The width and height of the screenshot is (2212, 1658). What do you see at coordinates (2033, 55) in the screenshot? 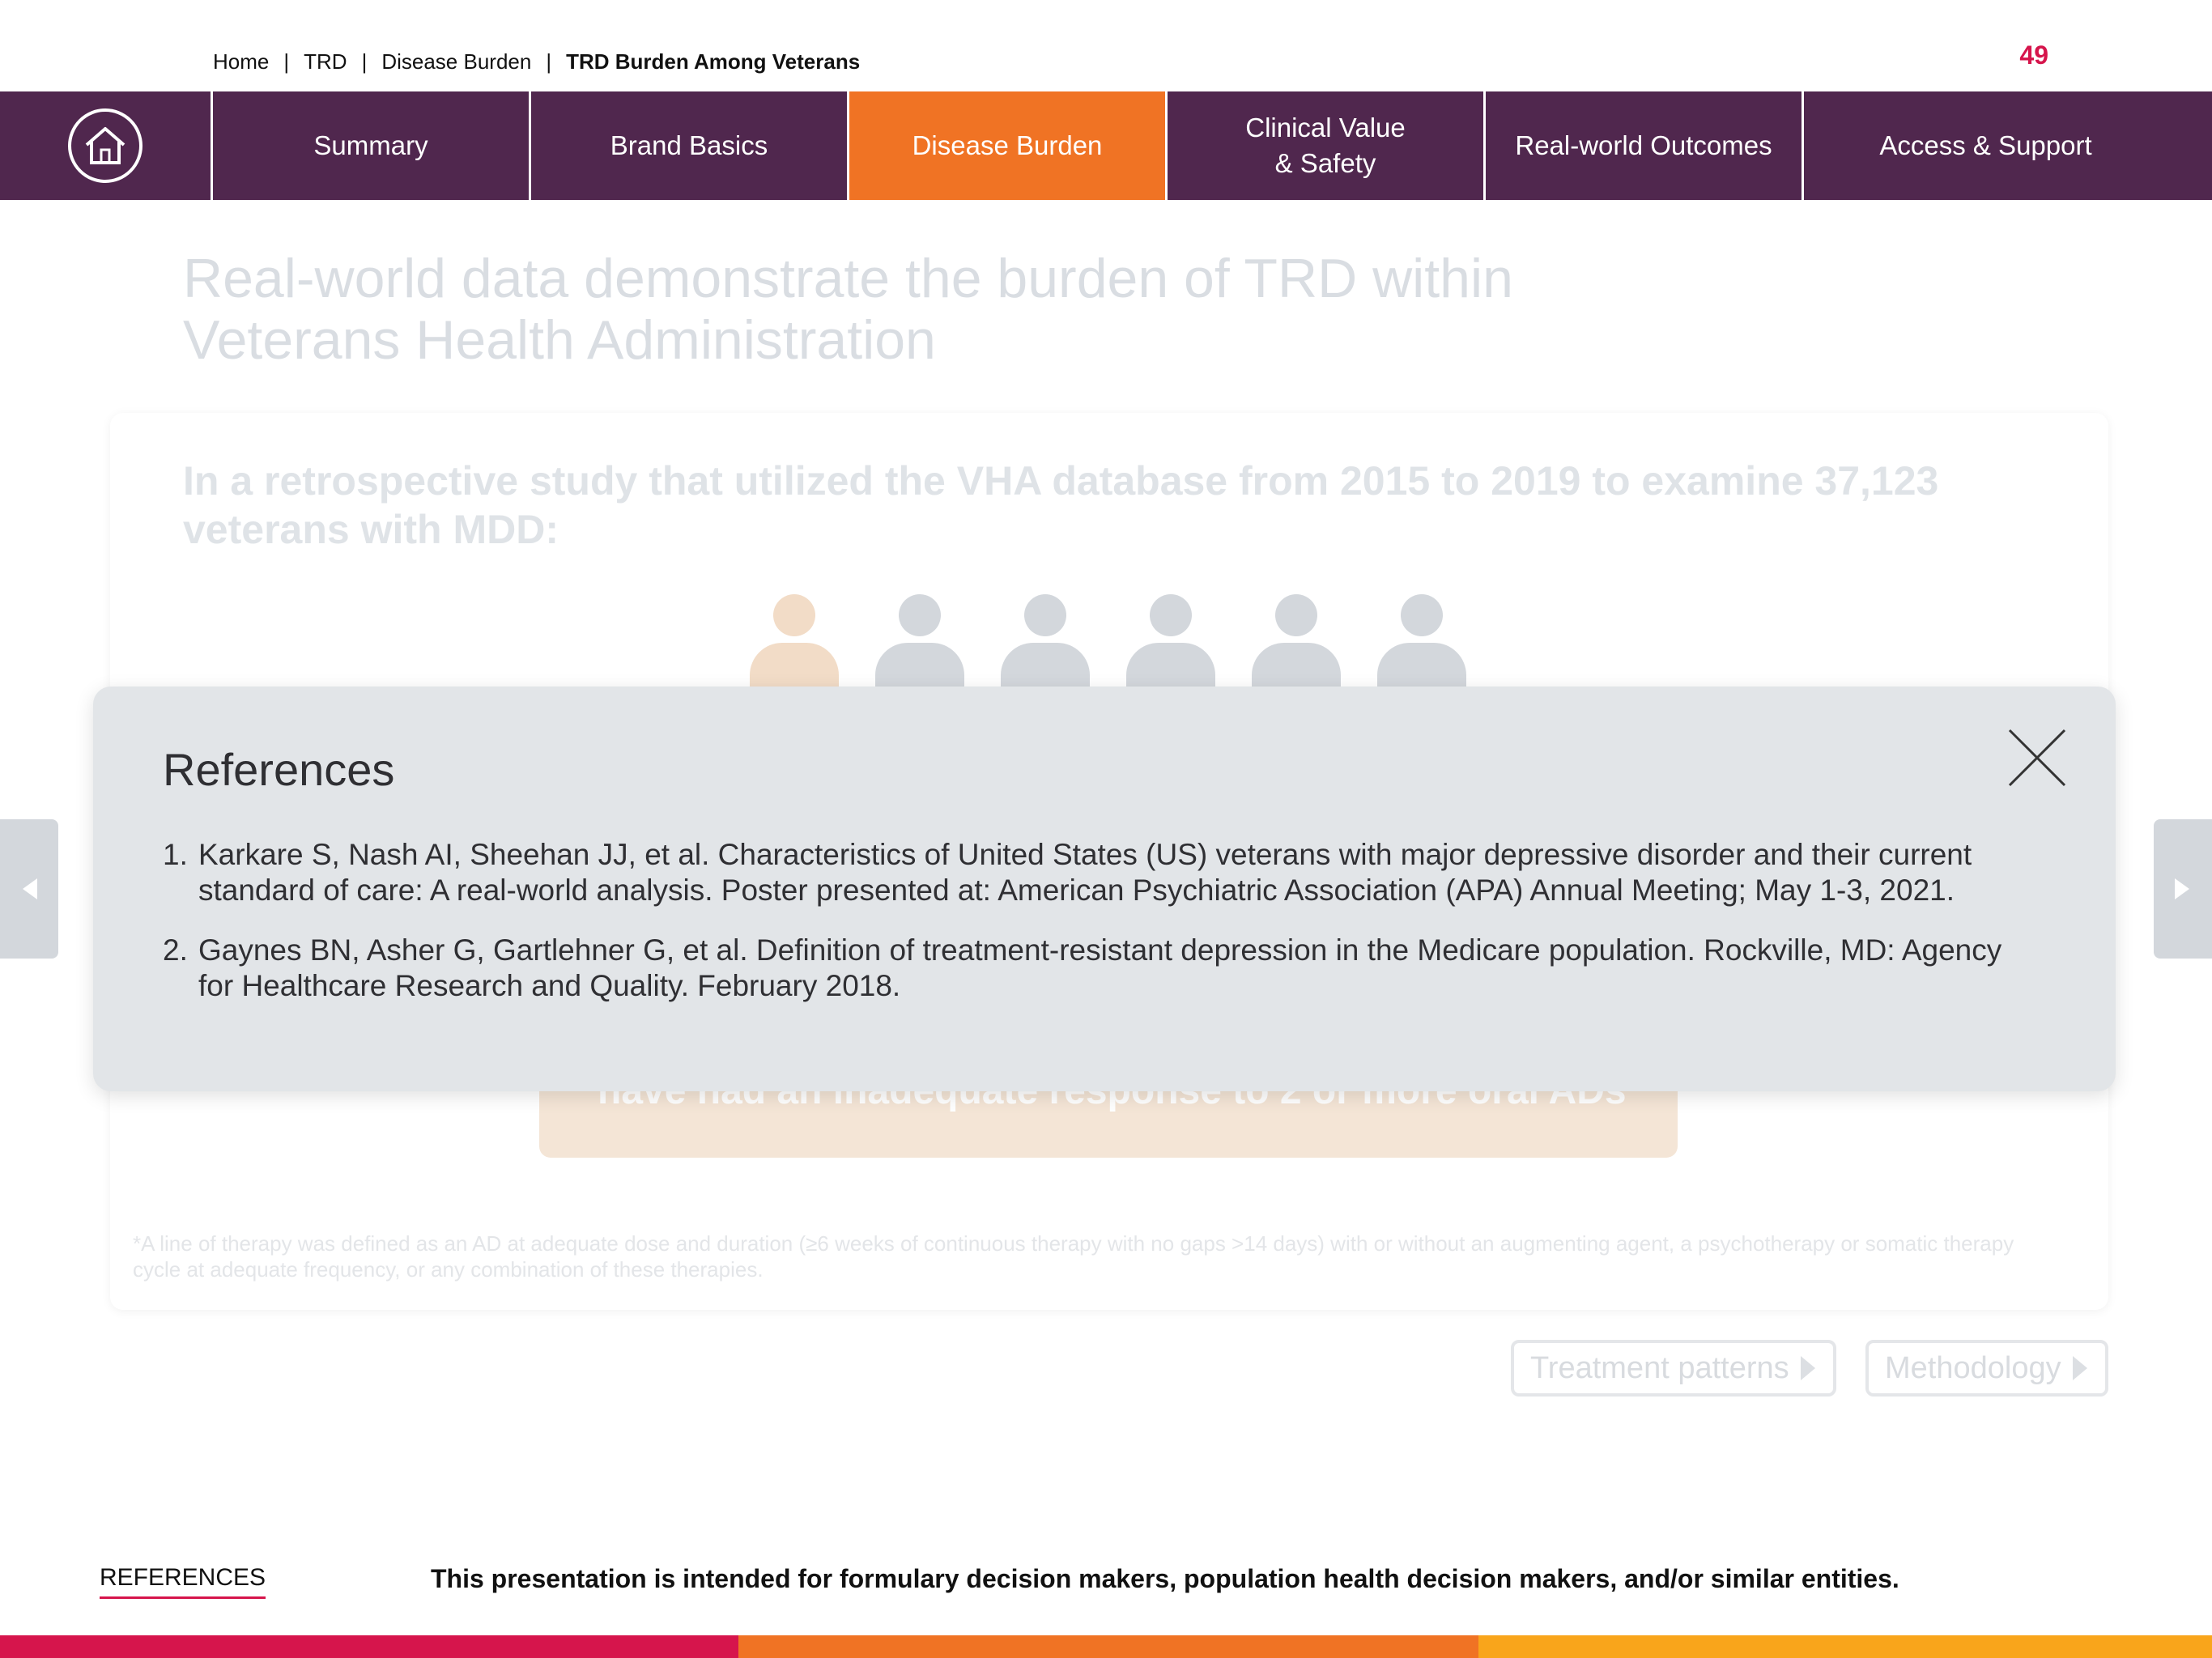
I see `page-number: 49` at bounding box center [2033, 55].